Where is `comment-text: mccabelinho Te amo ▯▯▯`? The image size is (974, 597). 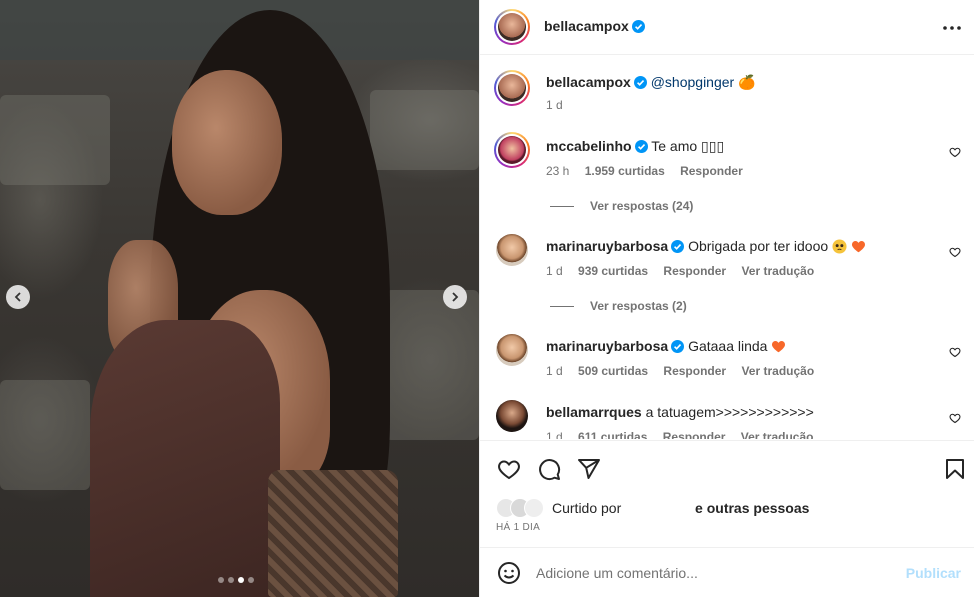 comment-text: mccabelinho Te amo ▯▯▯ is located at coordinates (635, 146).